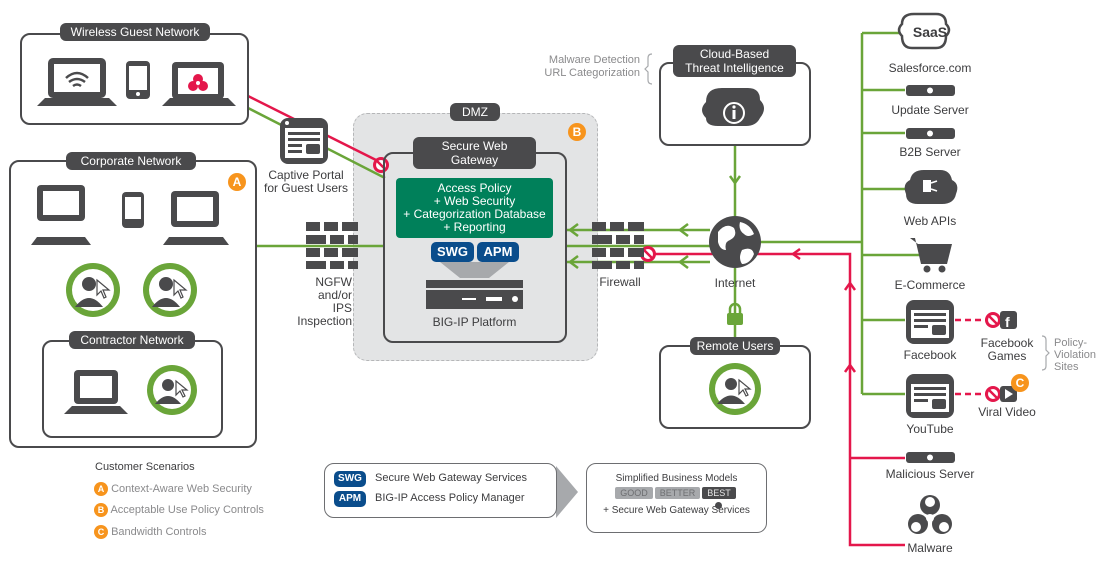  What do you see at coordinates (132, 389) in the screenshot?
I see `contractor-network` at bounding box center [132, 389].